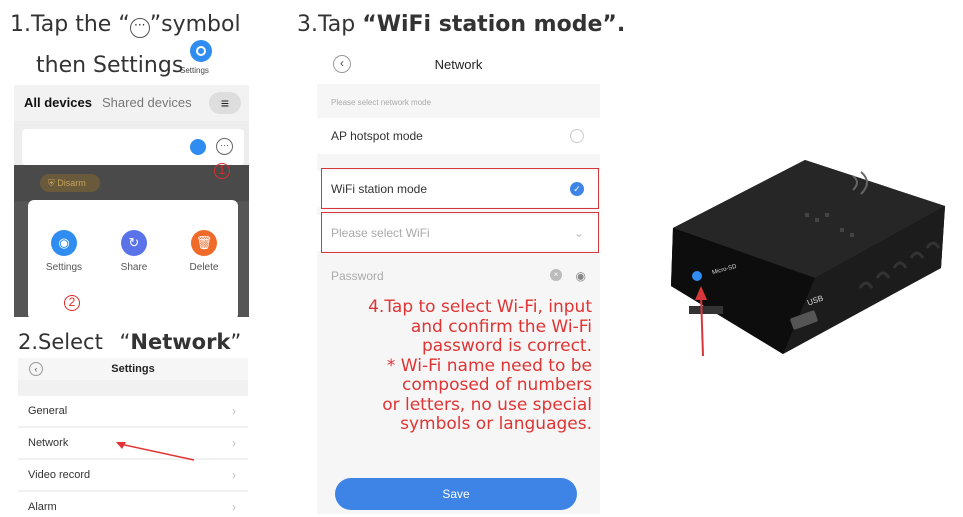 The height and width of the screenshot is (517, 963). I want to click on action-sheet: ◉ Settings ↻ Share 🗑 Delete 2, so click(133, 258).